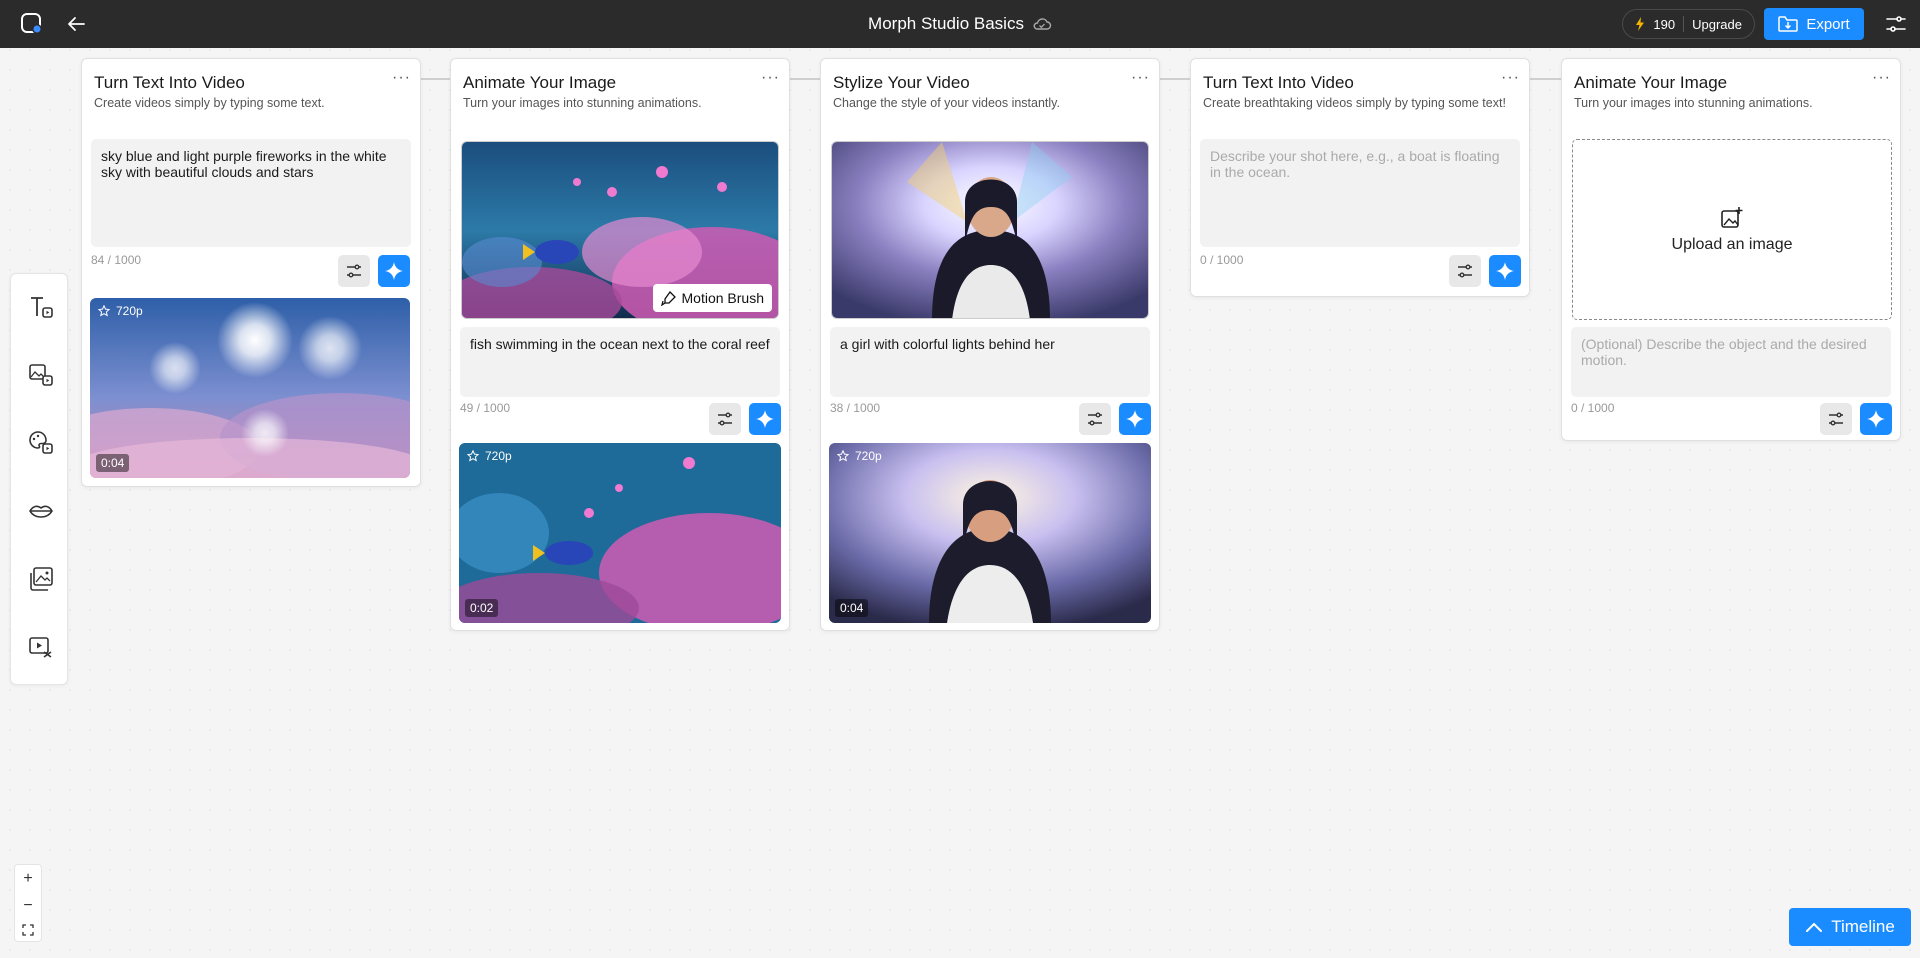 The height and width of the screenshot is (958, 1920). What do you see at coordinates (485, 408) in the screenshot?
I see `char-count: 49 / 1000` at bounding box center [485, 408].